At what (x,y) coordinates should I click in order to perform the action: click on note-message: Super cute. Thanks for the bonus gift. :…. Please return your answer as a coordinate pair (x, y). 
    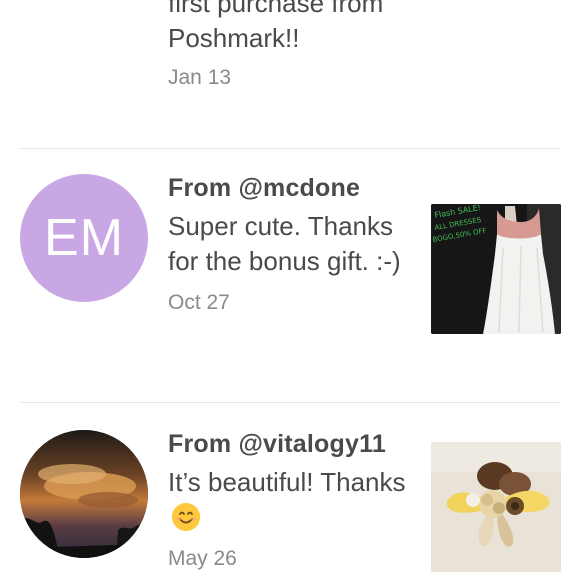
    Looking at the image, I should click on (284, 243).